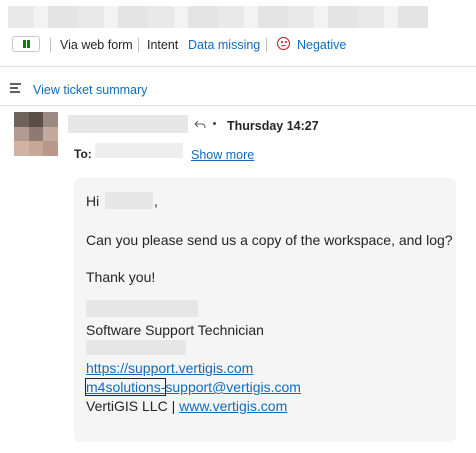 This screenshot has height=453, width=476. I want to click on signature-title: Software Support Technician, so click(175, 330).